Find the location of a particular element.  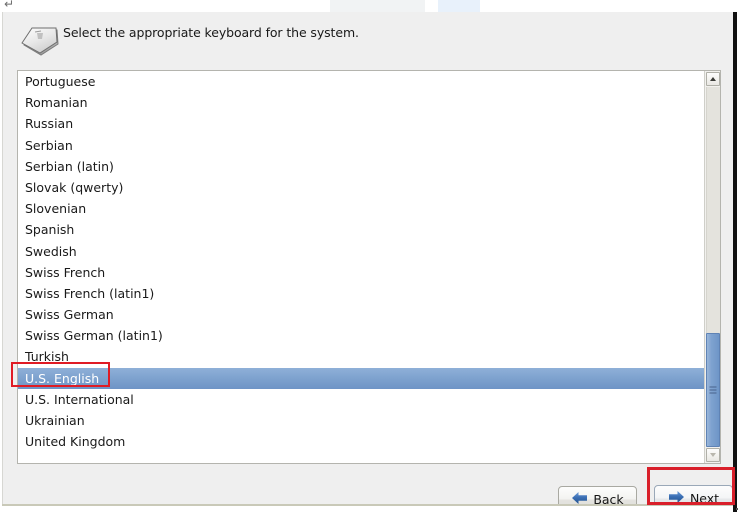

window-right-edge is located at coordinates (735, 262).